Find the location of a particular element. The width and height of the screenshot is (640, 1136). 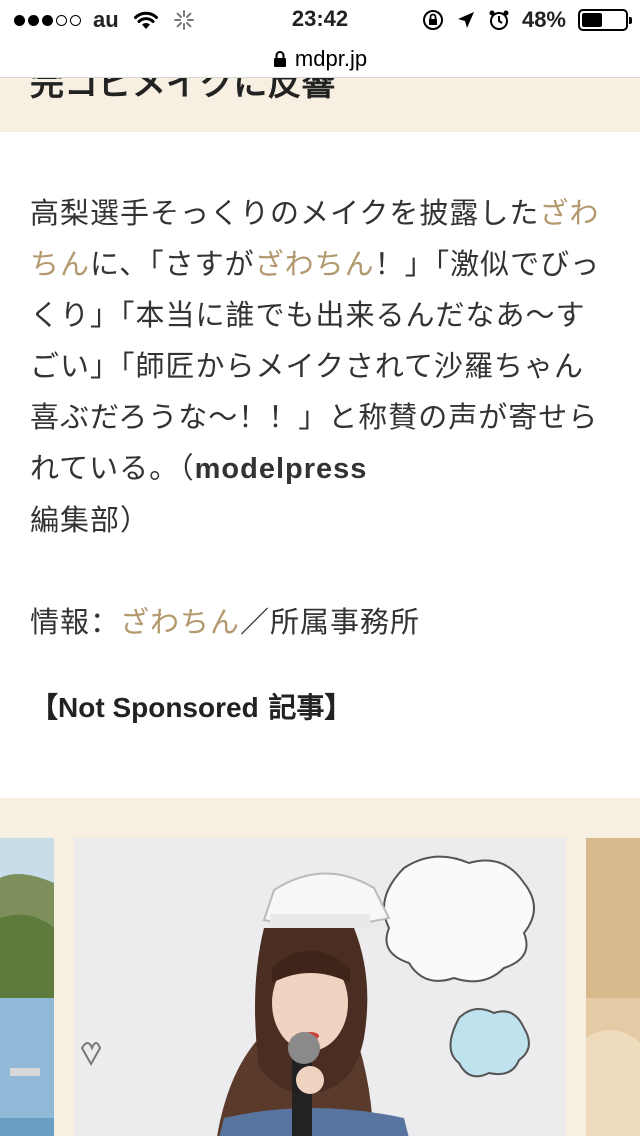

photo-coast-image is located at coordinates (27, 987).